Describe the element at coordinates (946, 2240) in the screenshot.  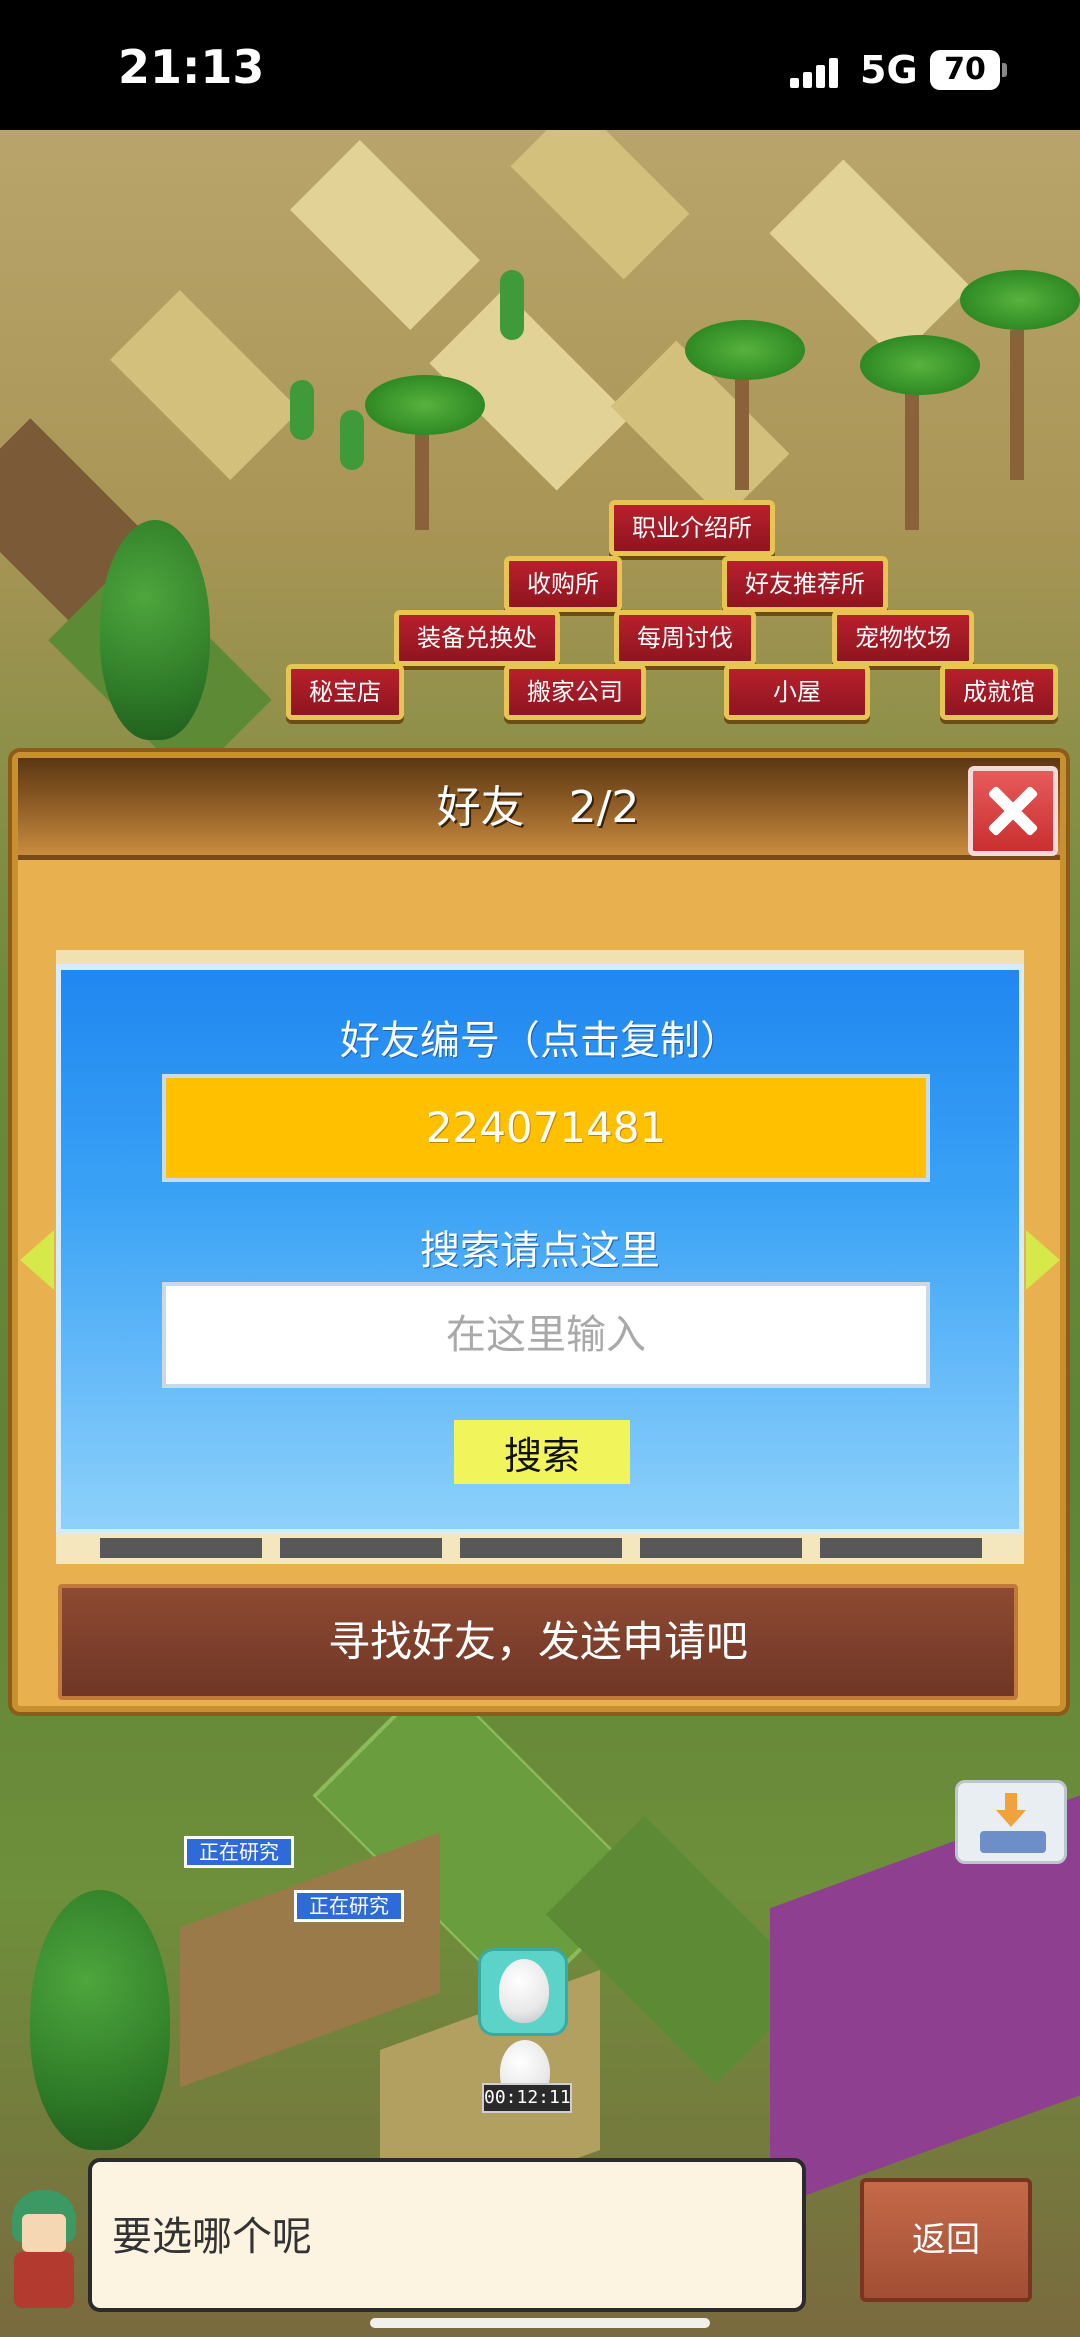
I see `back-button: 返回` at that location.